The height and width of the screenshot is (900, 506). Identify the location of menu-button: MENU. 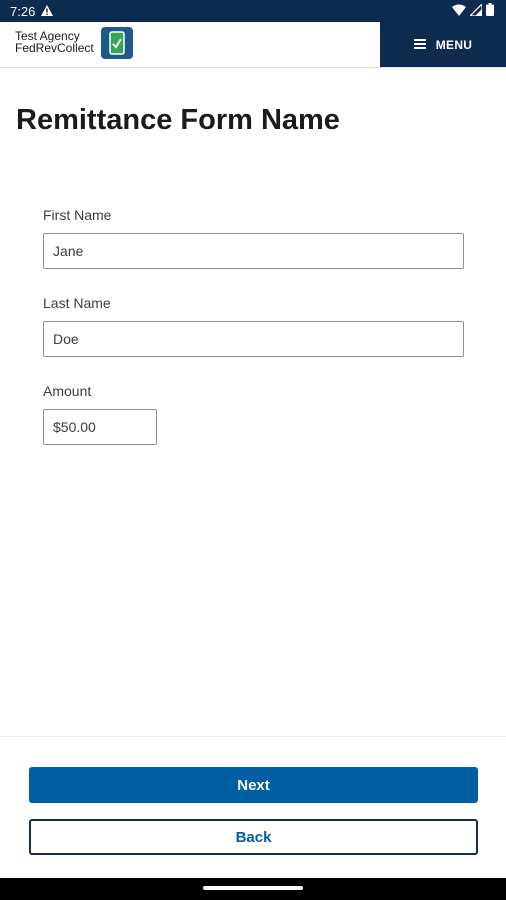
(443, 44).